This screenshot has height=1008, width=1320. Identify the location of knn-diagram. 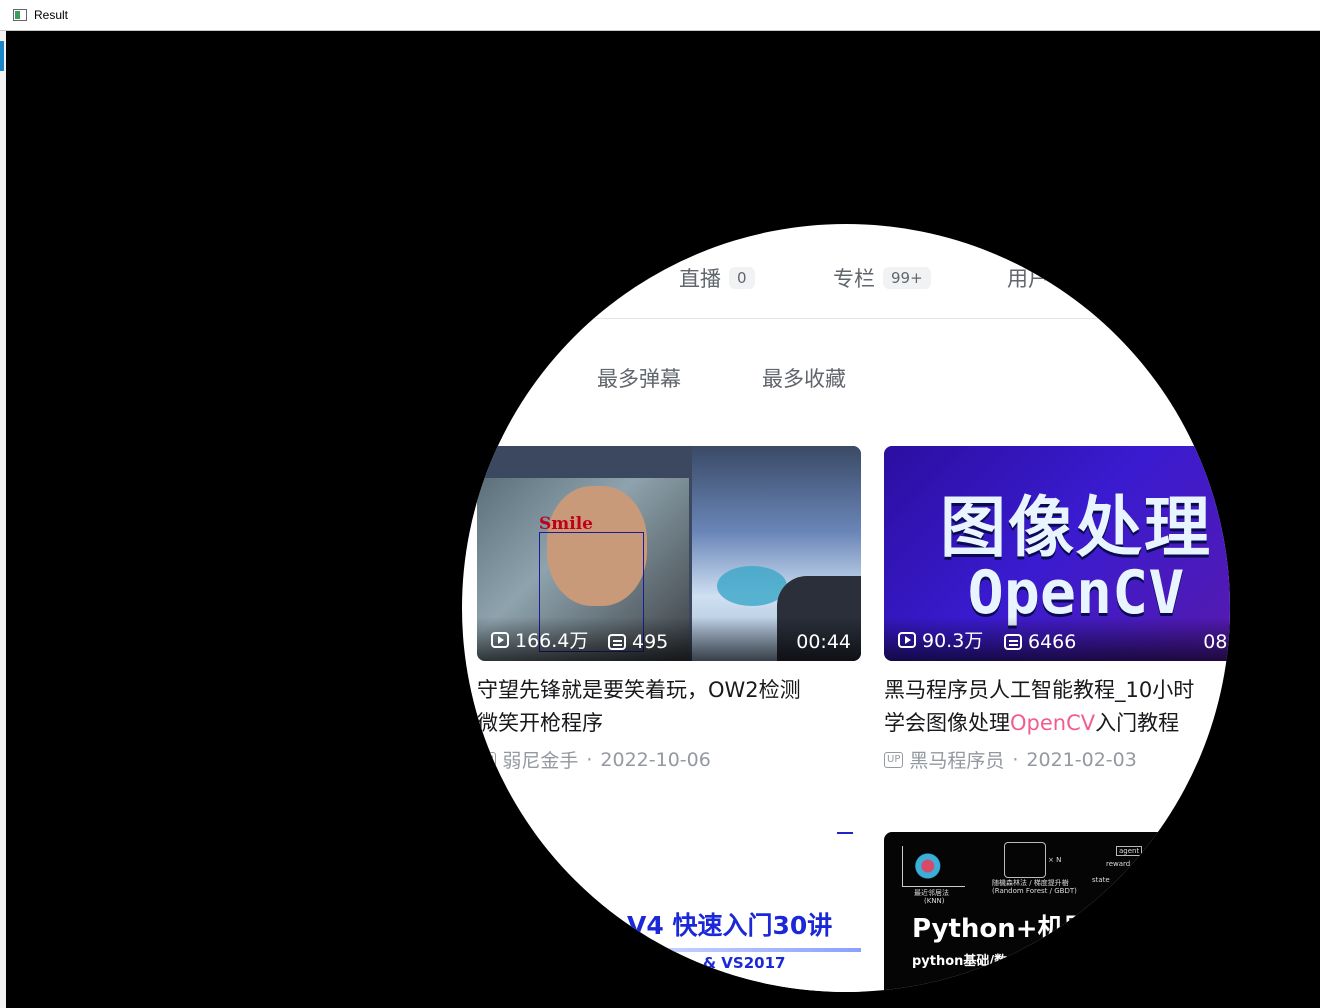
(933, 866).